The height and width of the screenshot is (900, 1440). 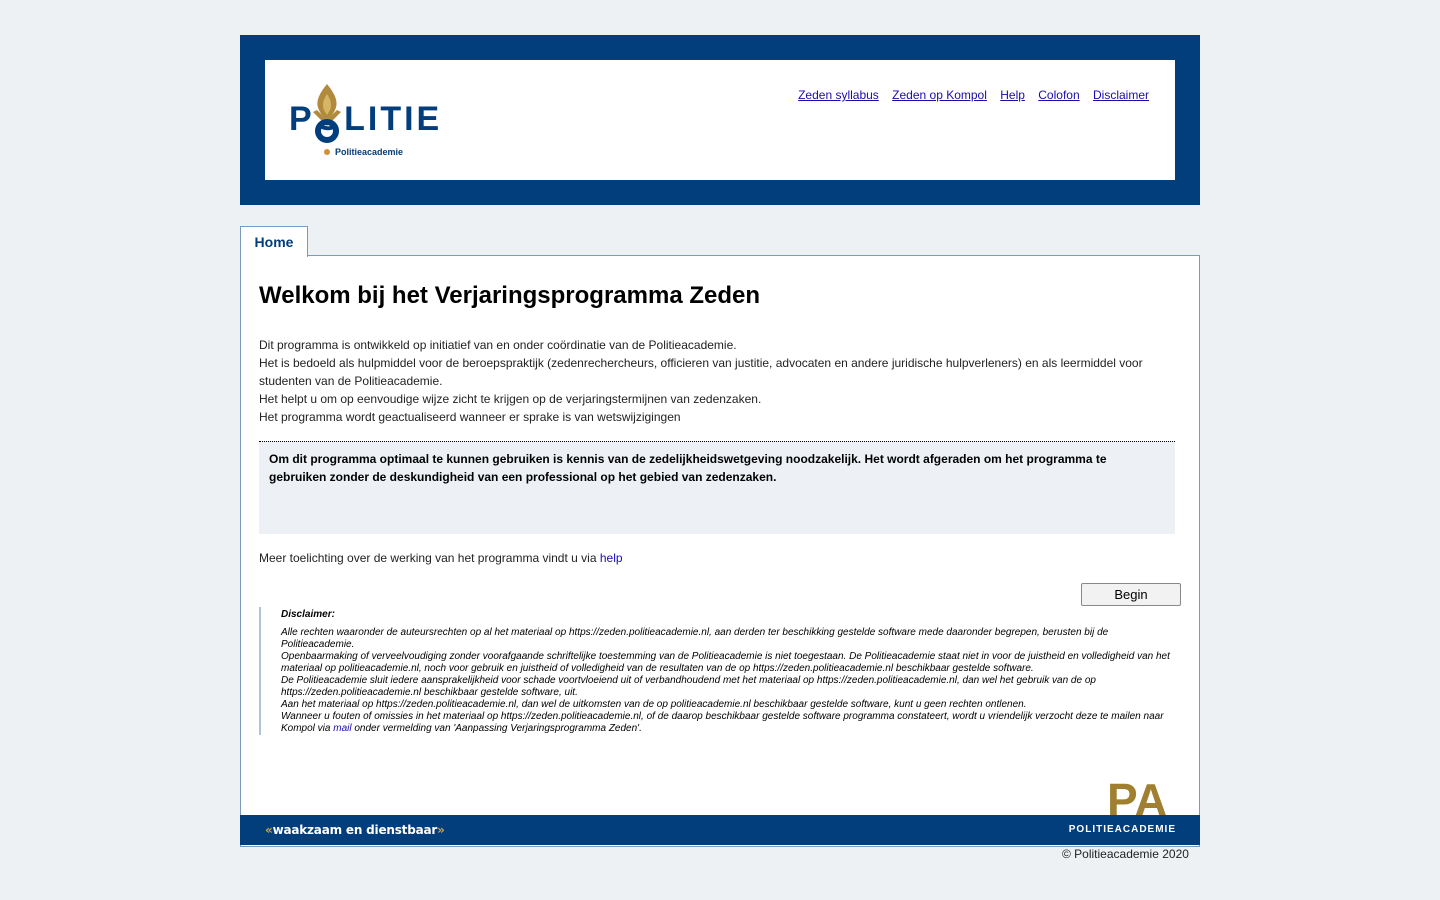 What do you see at coordinates (1122, 829) in the screenshot?
I see `politieacademie-wordmark: POLITIEACADEMIE` at bounding box center [1122, 829].